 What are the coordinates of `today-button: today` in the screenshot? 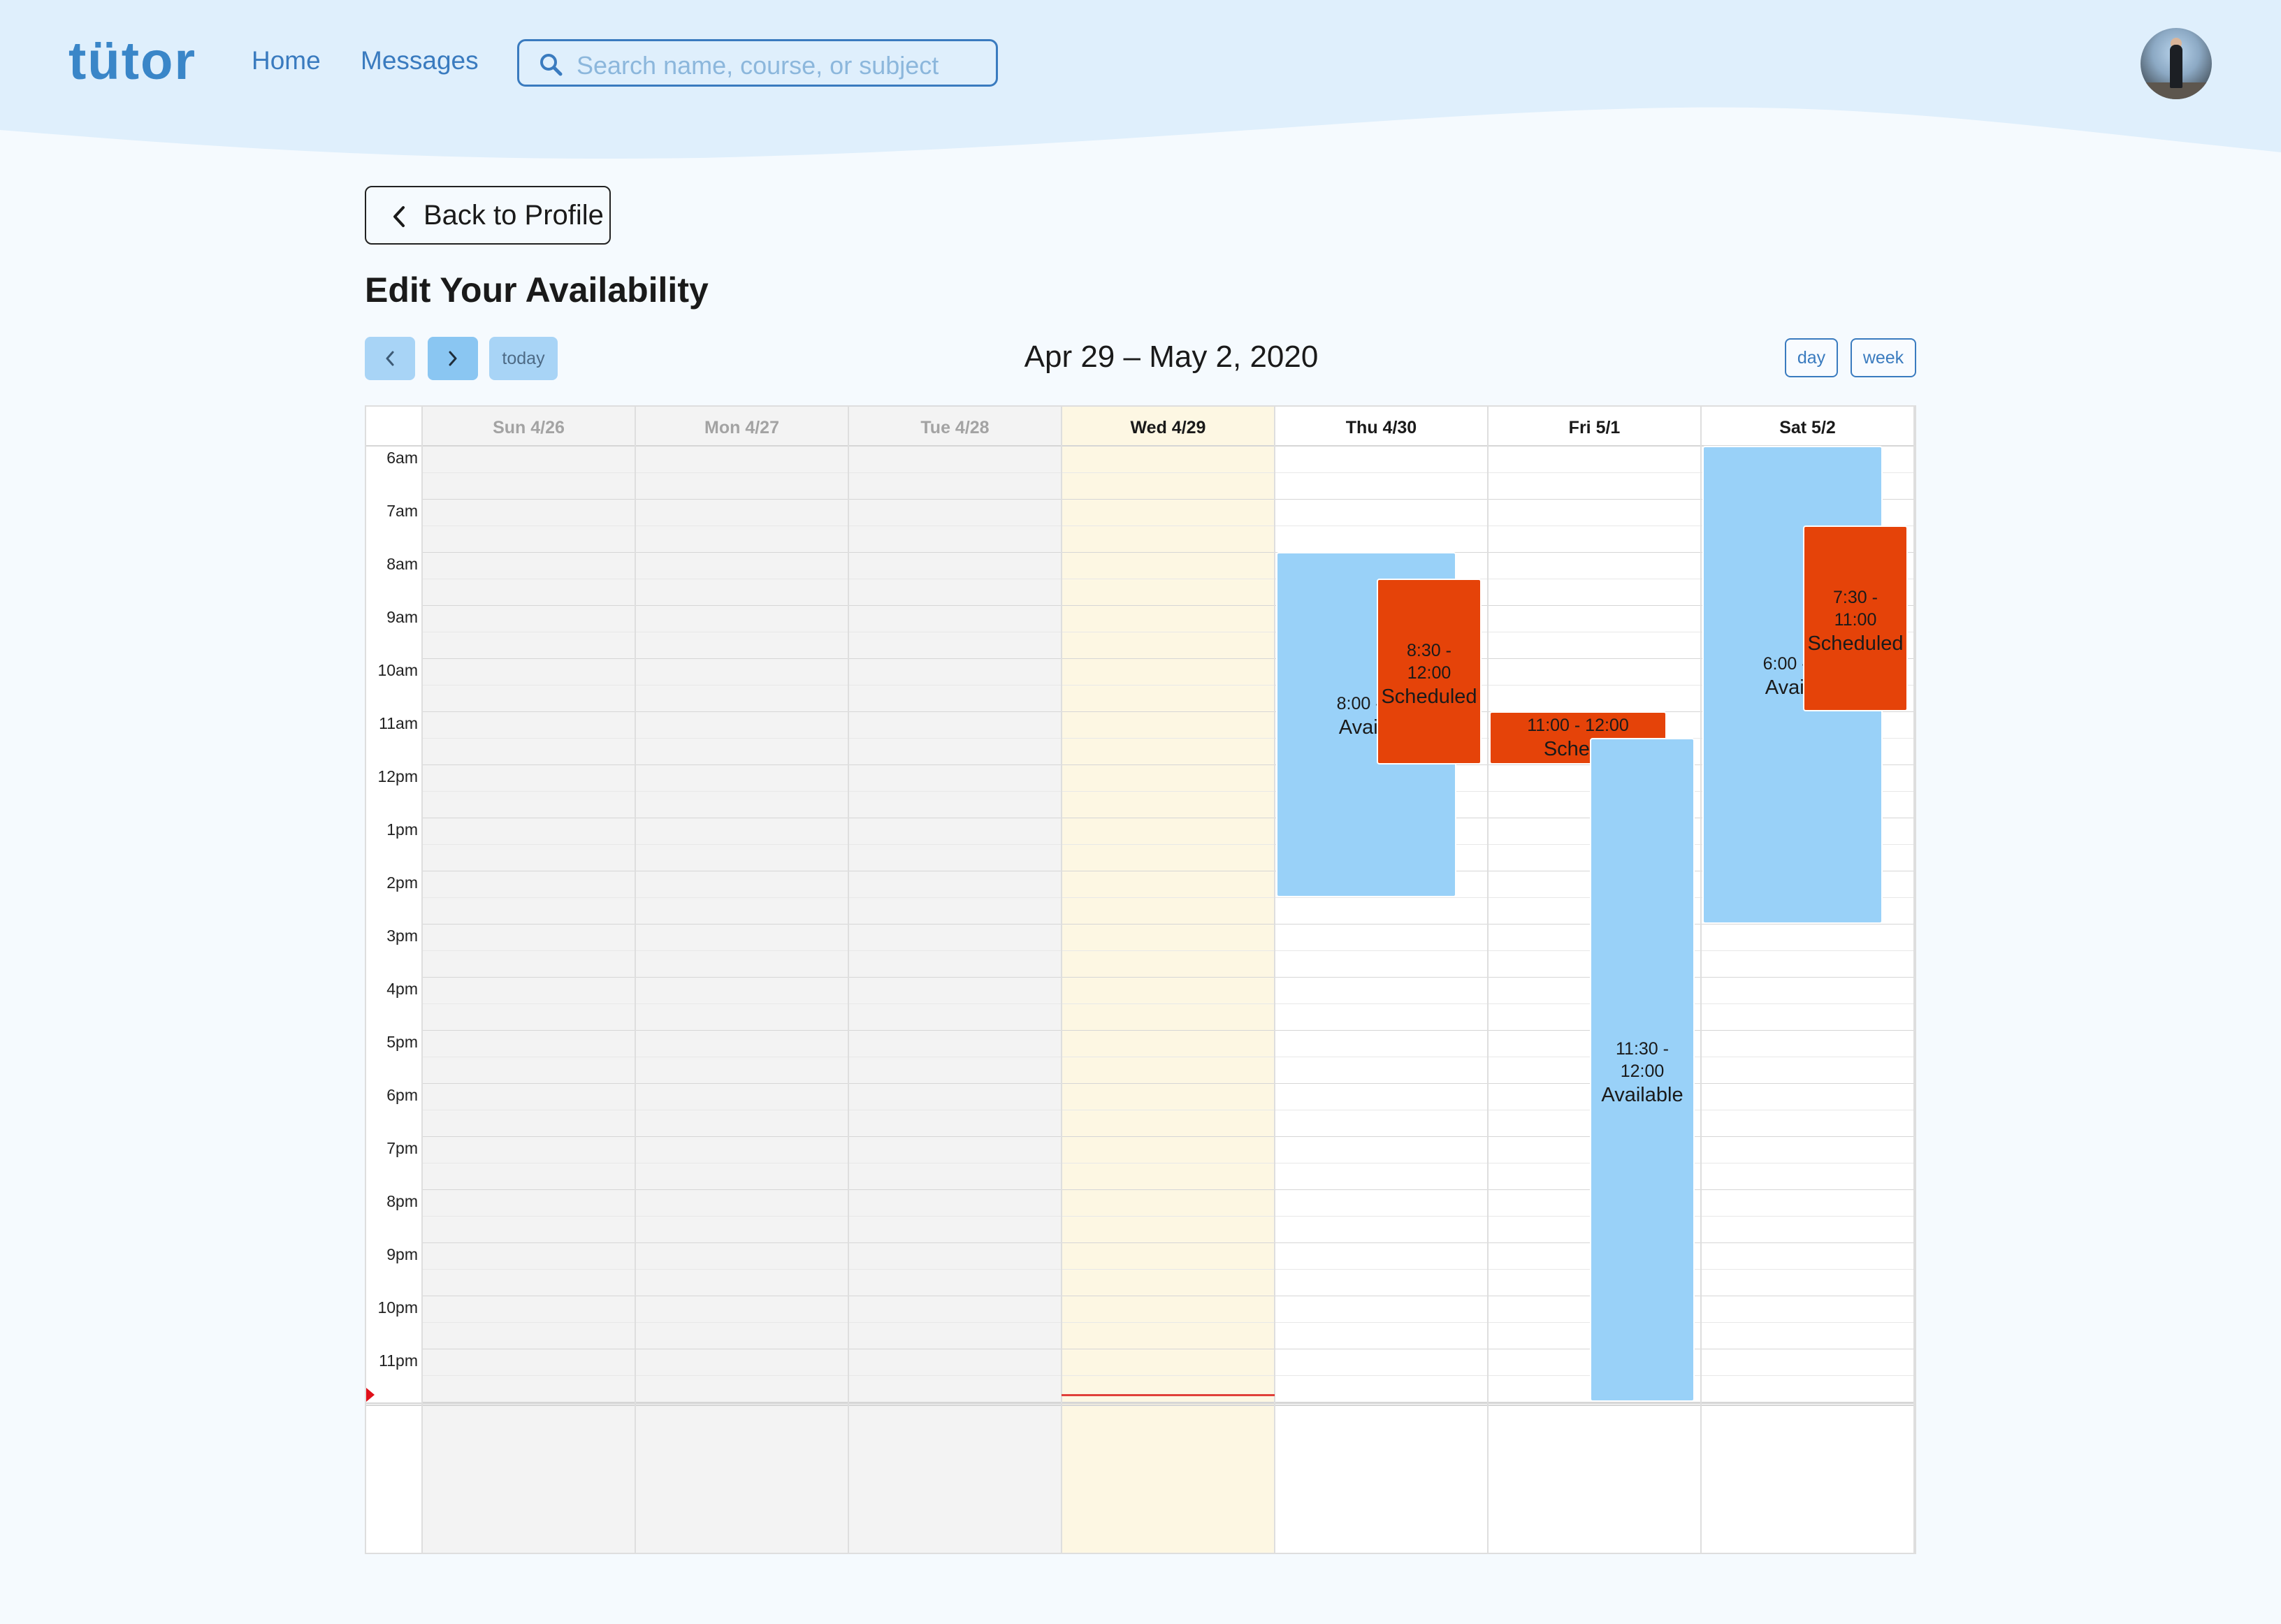 It's located at (523, 359).